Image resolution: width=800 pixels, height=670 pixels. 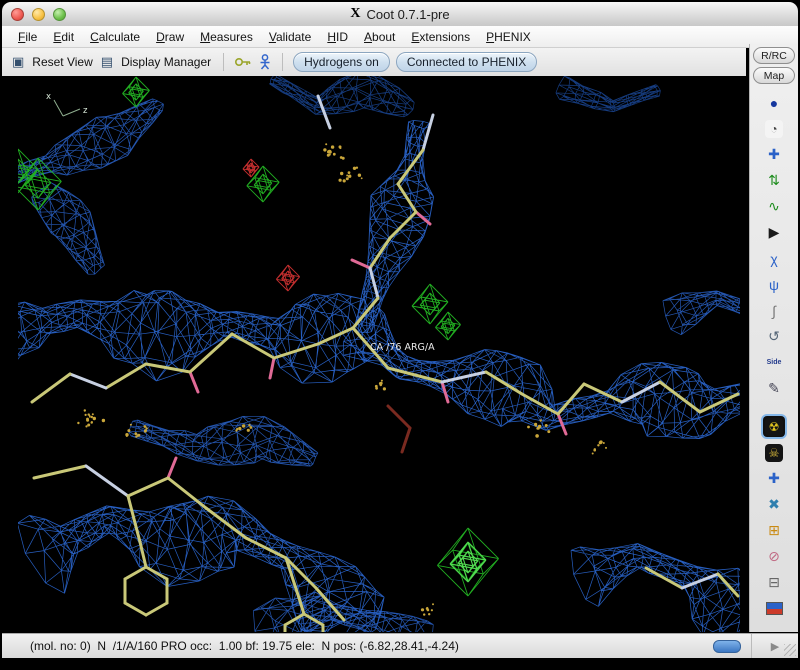 What do you see at coordinates (243, 62) in the screenshot?
I see `key-icon` at bounding box center [243, 62].